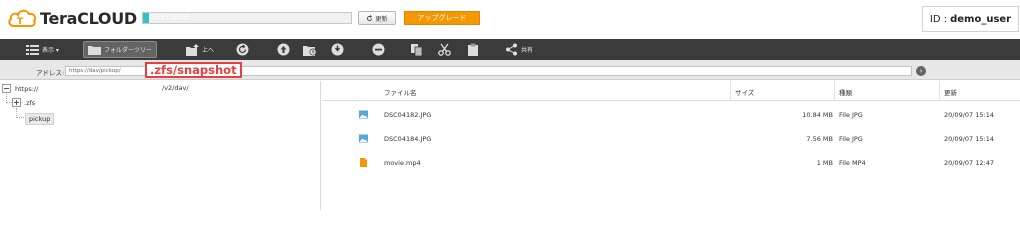 The width and height of the screenshot is (1020, 240). I want to click on cut-button, so click(444, 49).